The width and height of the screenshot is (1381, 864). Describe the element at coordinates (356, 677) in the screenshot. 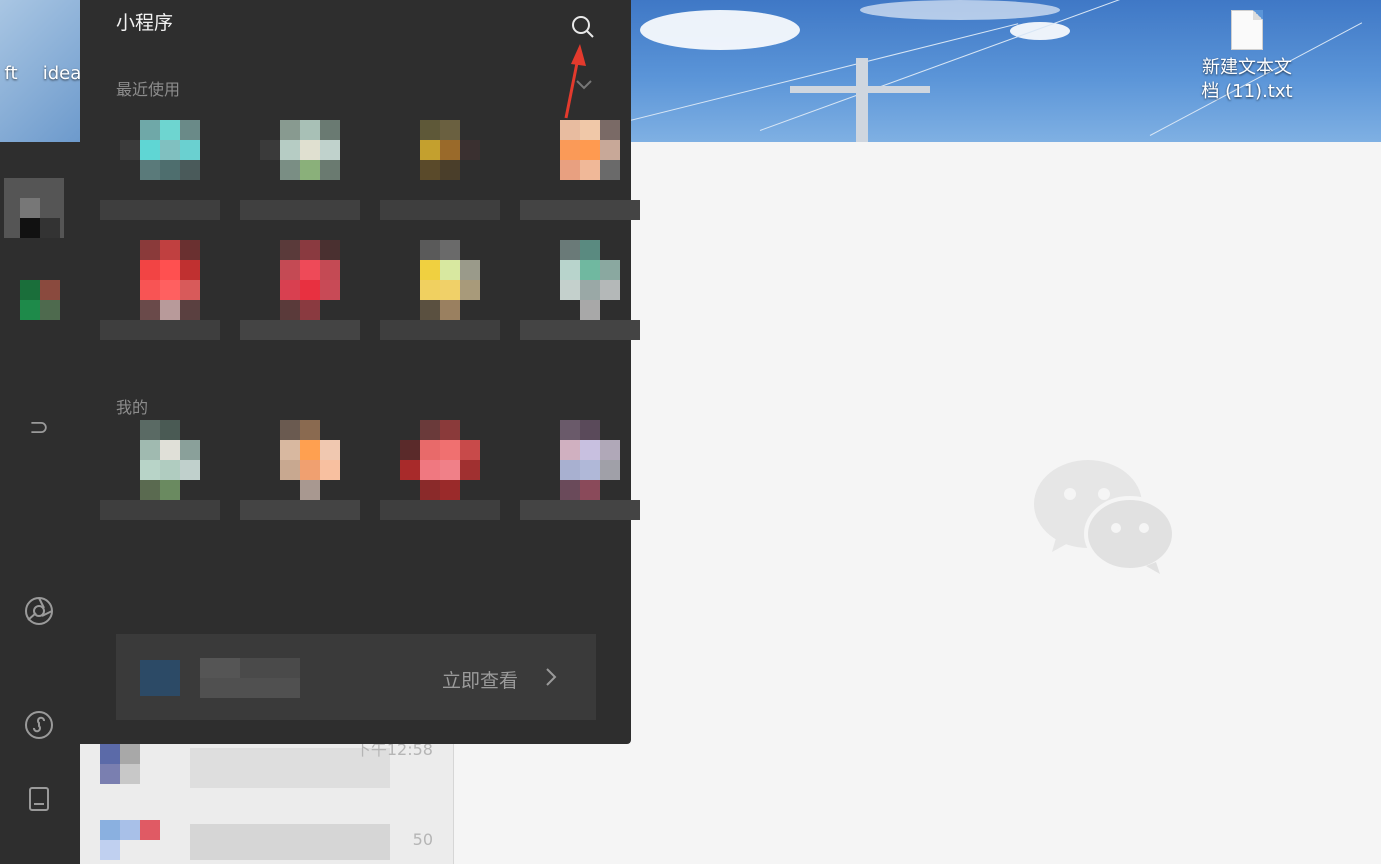

I see `promo-banner: 立即查看` at that location.